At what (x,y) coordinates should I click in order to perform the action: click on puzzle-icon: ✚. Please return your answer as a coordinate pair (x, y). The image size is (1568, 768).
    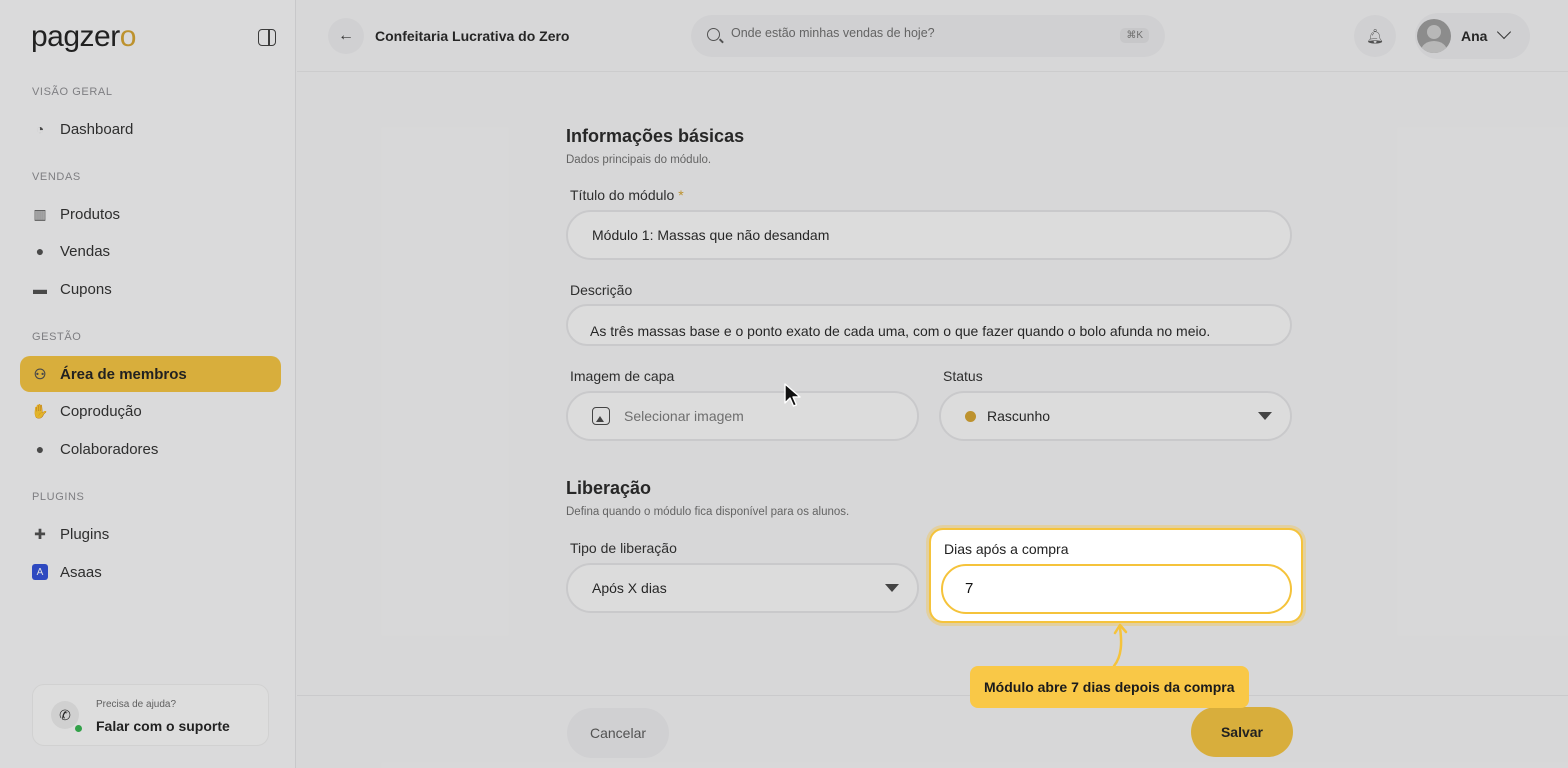
    Looking at the image, I should click on (40, 533).